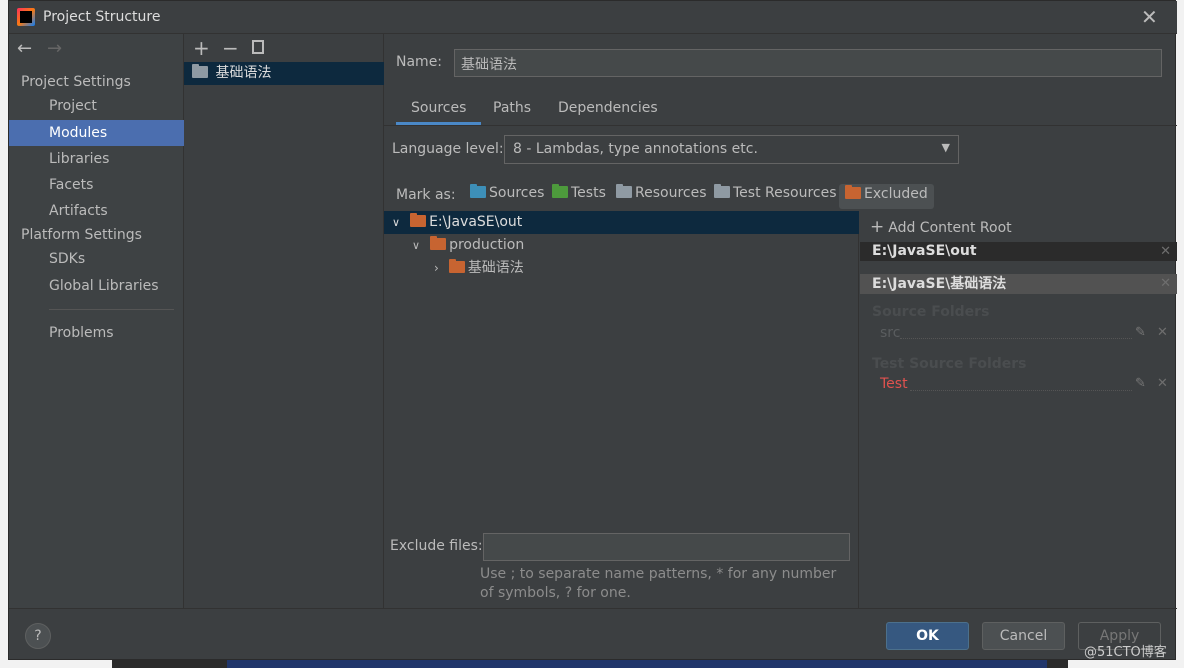  What do you see at coordinates (96, 159) in the screenshot?
I see `sidebar-item-libraries: Libraries` at bounding box center [96, 159].